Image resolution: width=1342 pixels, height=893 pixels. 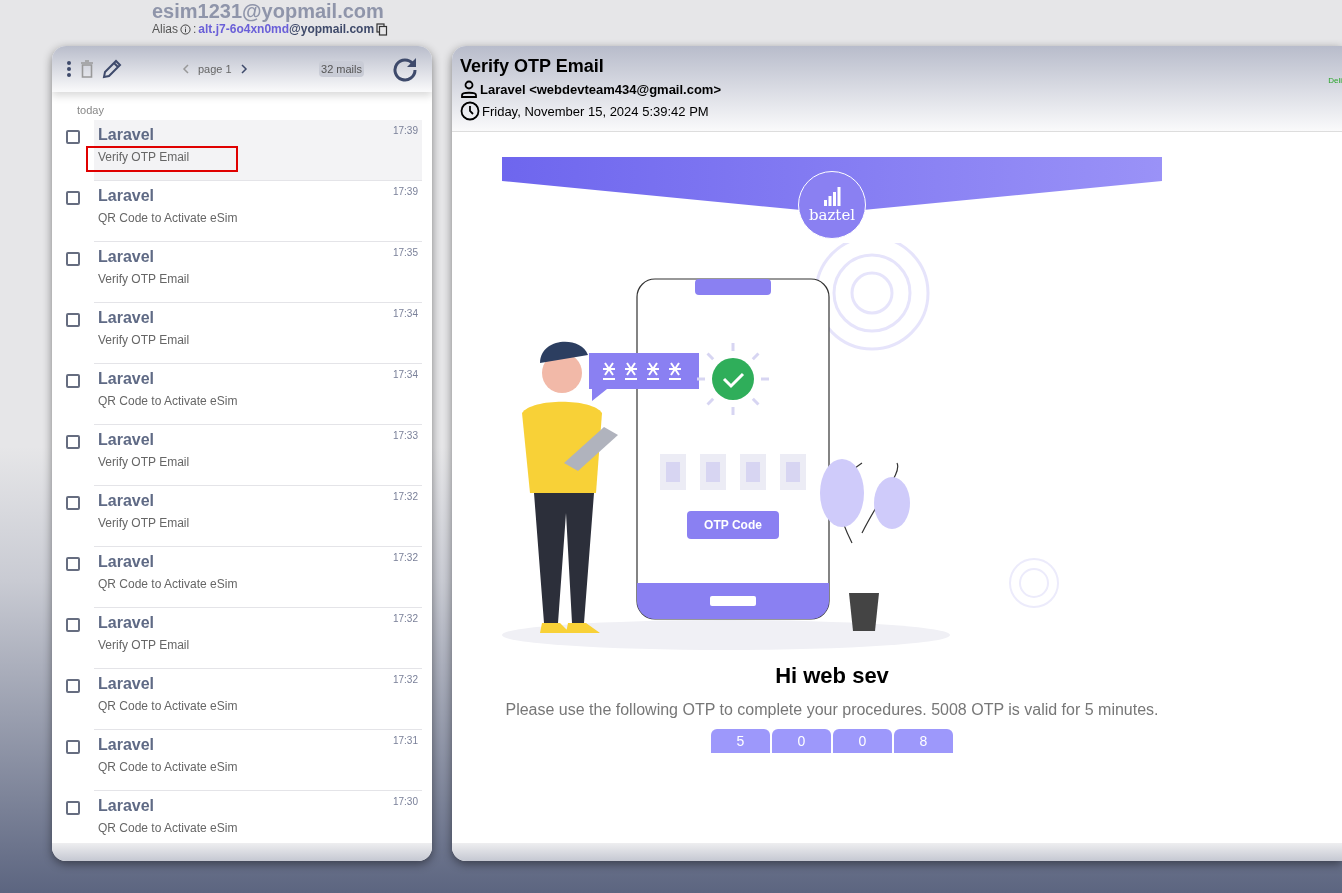 I want to click on mail-item: Laravel Verify OTP Email 17:33, so click(x=258, y=455).